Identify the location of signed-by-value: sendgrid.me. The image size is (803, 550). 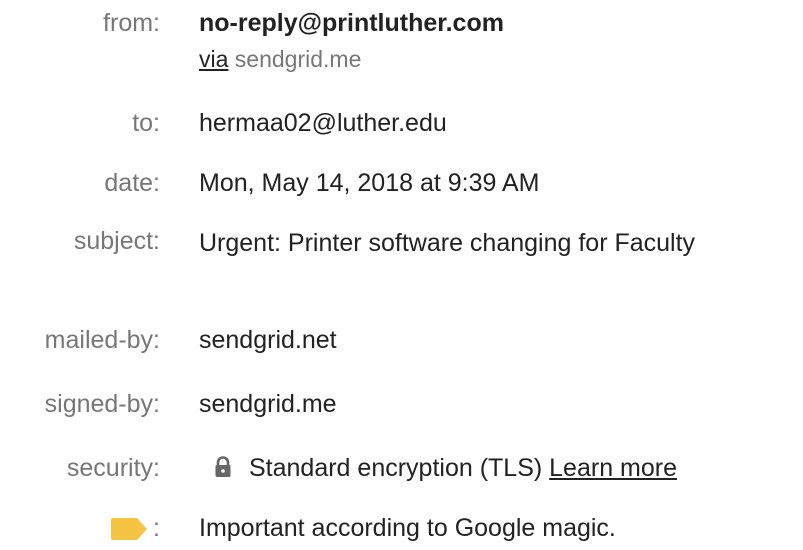
(268, 404).